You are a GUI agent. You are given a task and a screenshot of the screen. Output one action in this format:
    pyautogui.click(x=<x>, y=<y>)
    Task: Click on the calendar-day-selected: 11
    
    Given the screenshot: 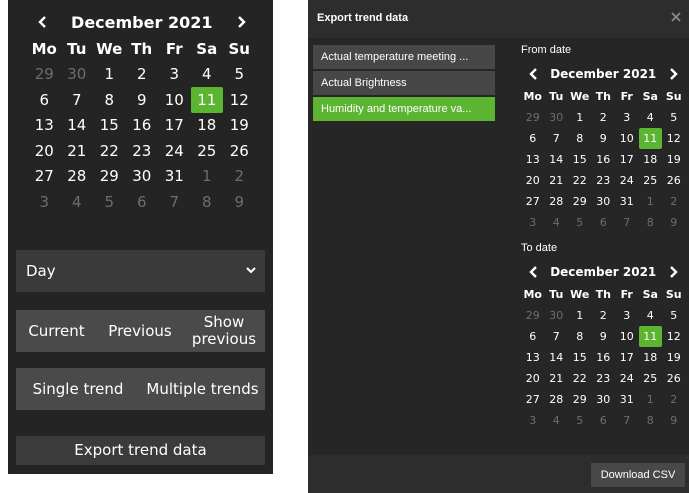 What is the action you would take?
    pyautogui.click(x=650, y=336)
    